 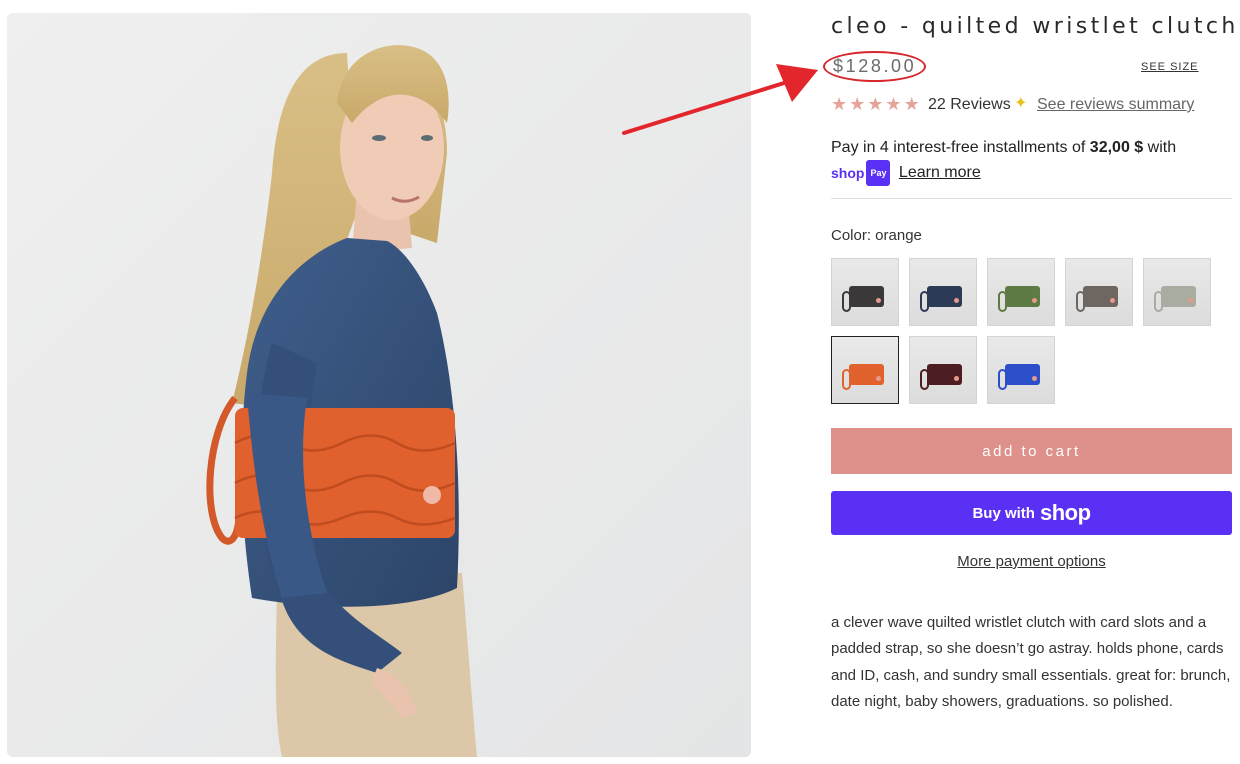 I want to click on product-title: cleo - quilted wristlet clutch, so click(x=1035, y=26).